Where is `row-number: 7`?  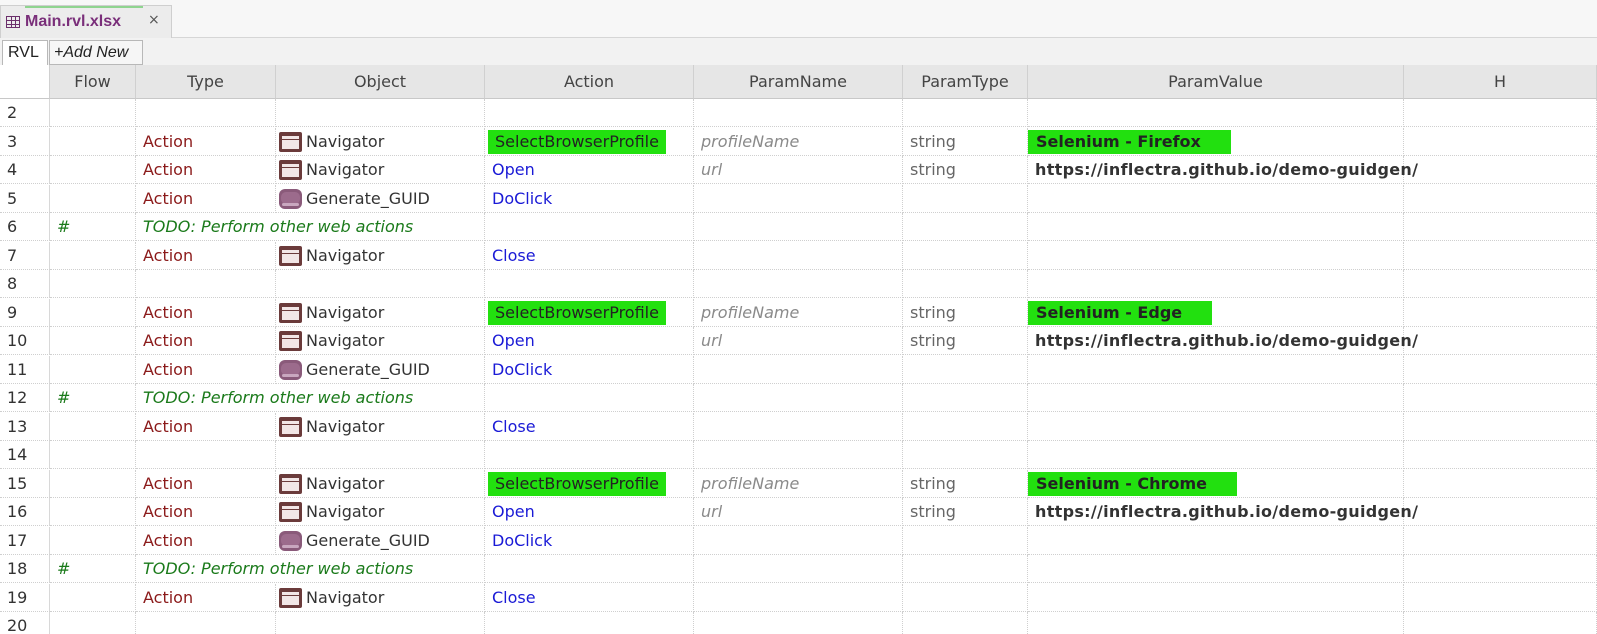
row-number: 7 is located at coordinates (25, 255).